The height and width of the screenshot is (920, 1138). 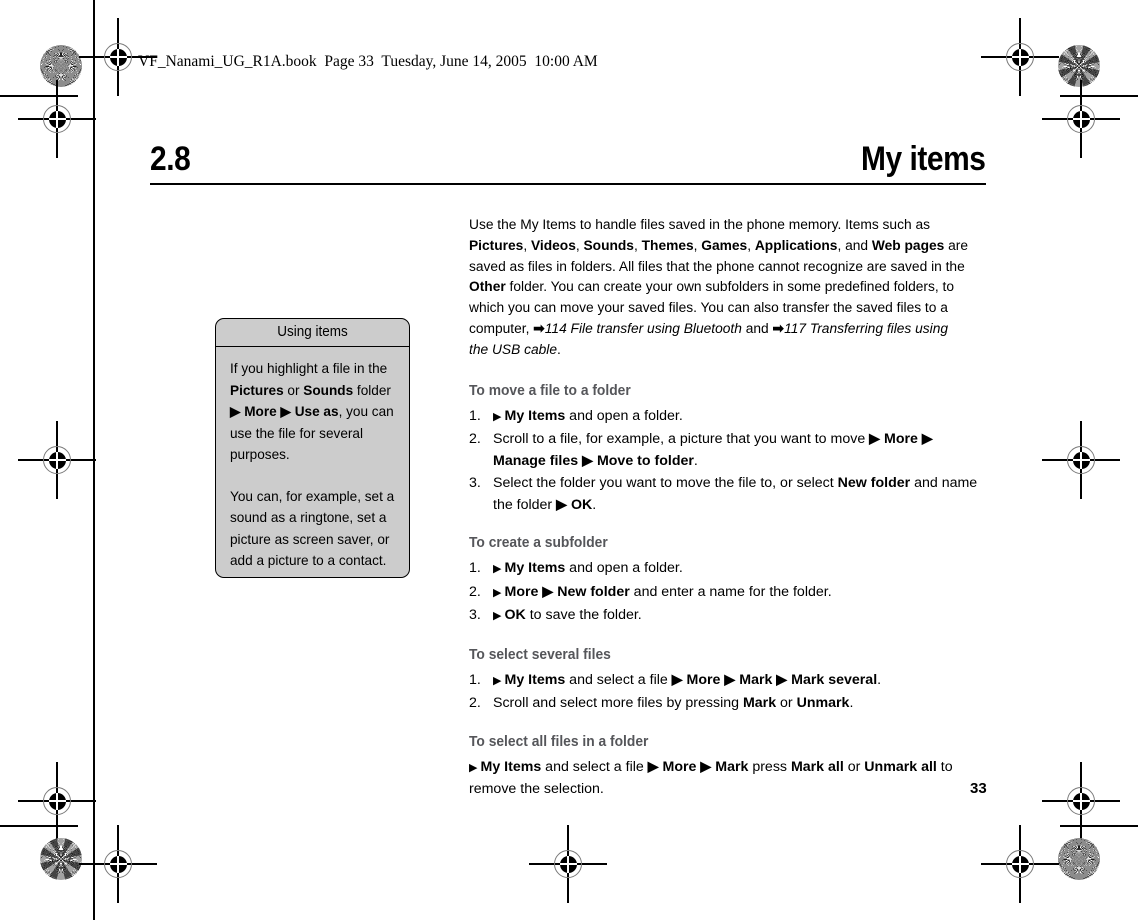 What do you see at coordinates (874, 483) in the screenshot?
I see `menu-item-new-folder: New folder` at bounding box center [874, 483].